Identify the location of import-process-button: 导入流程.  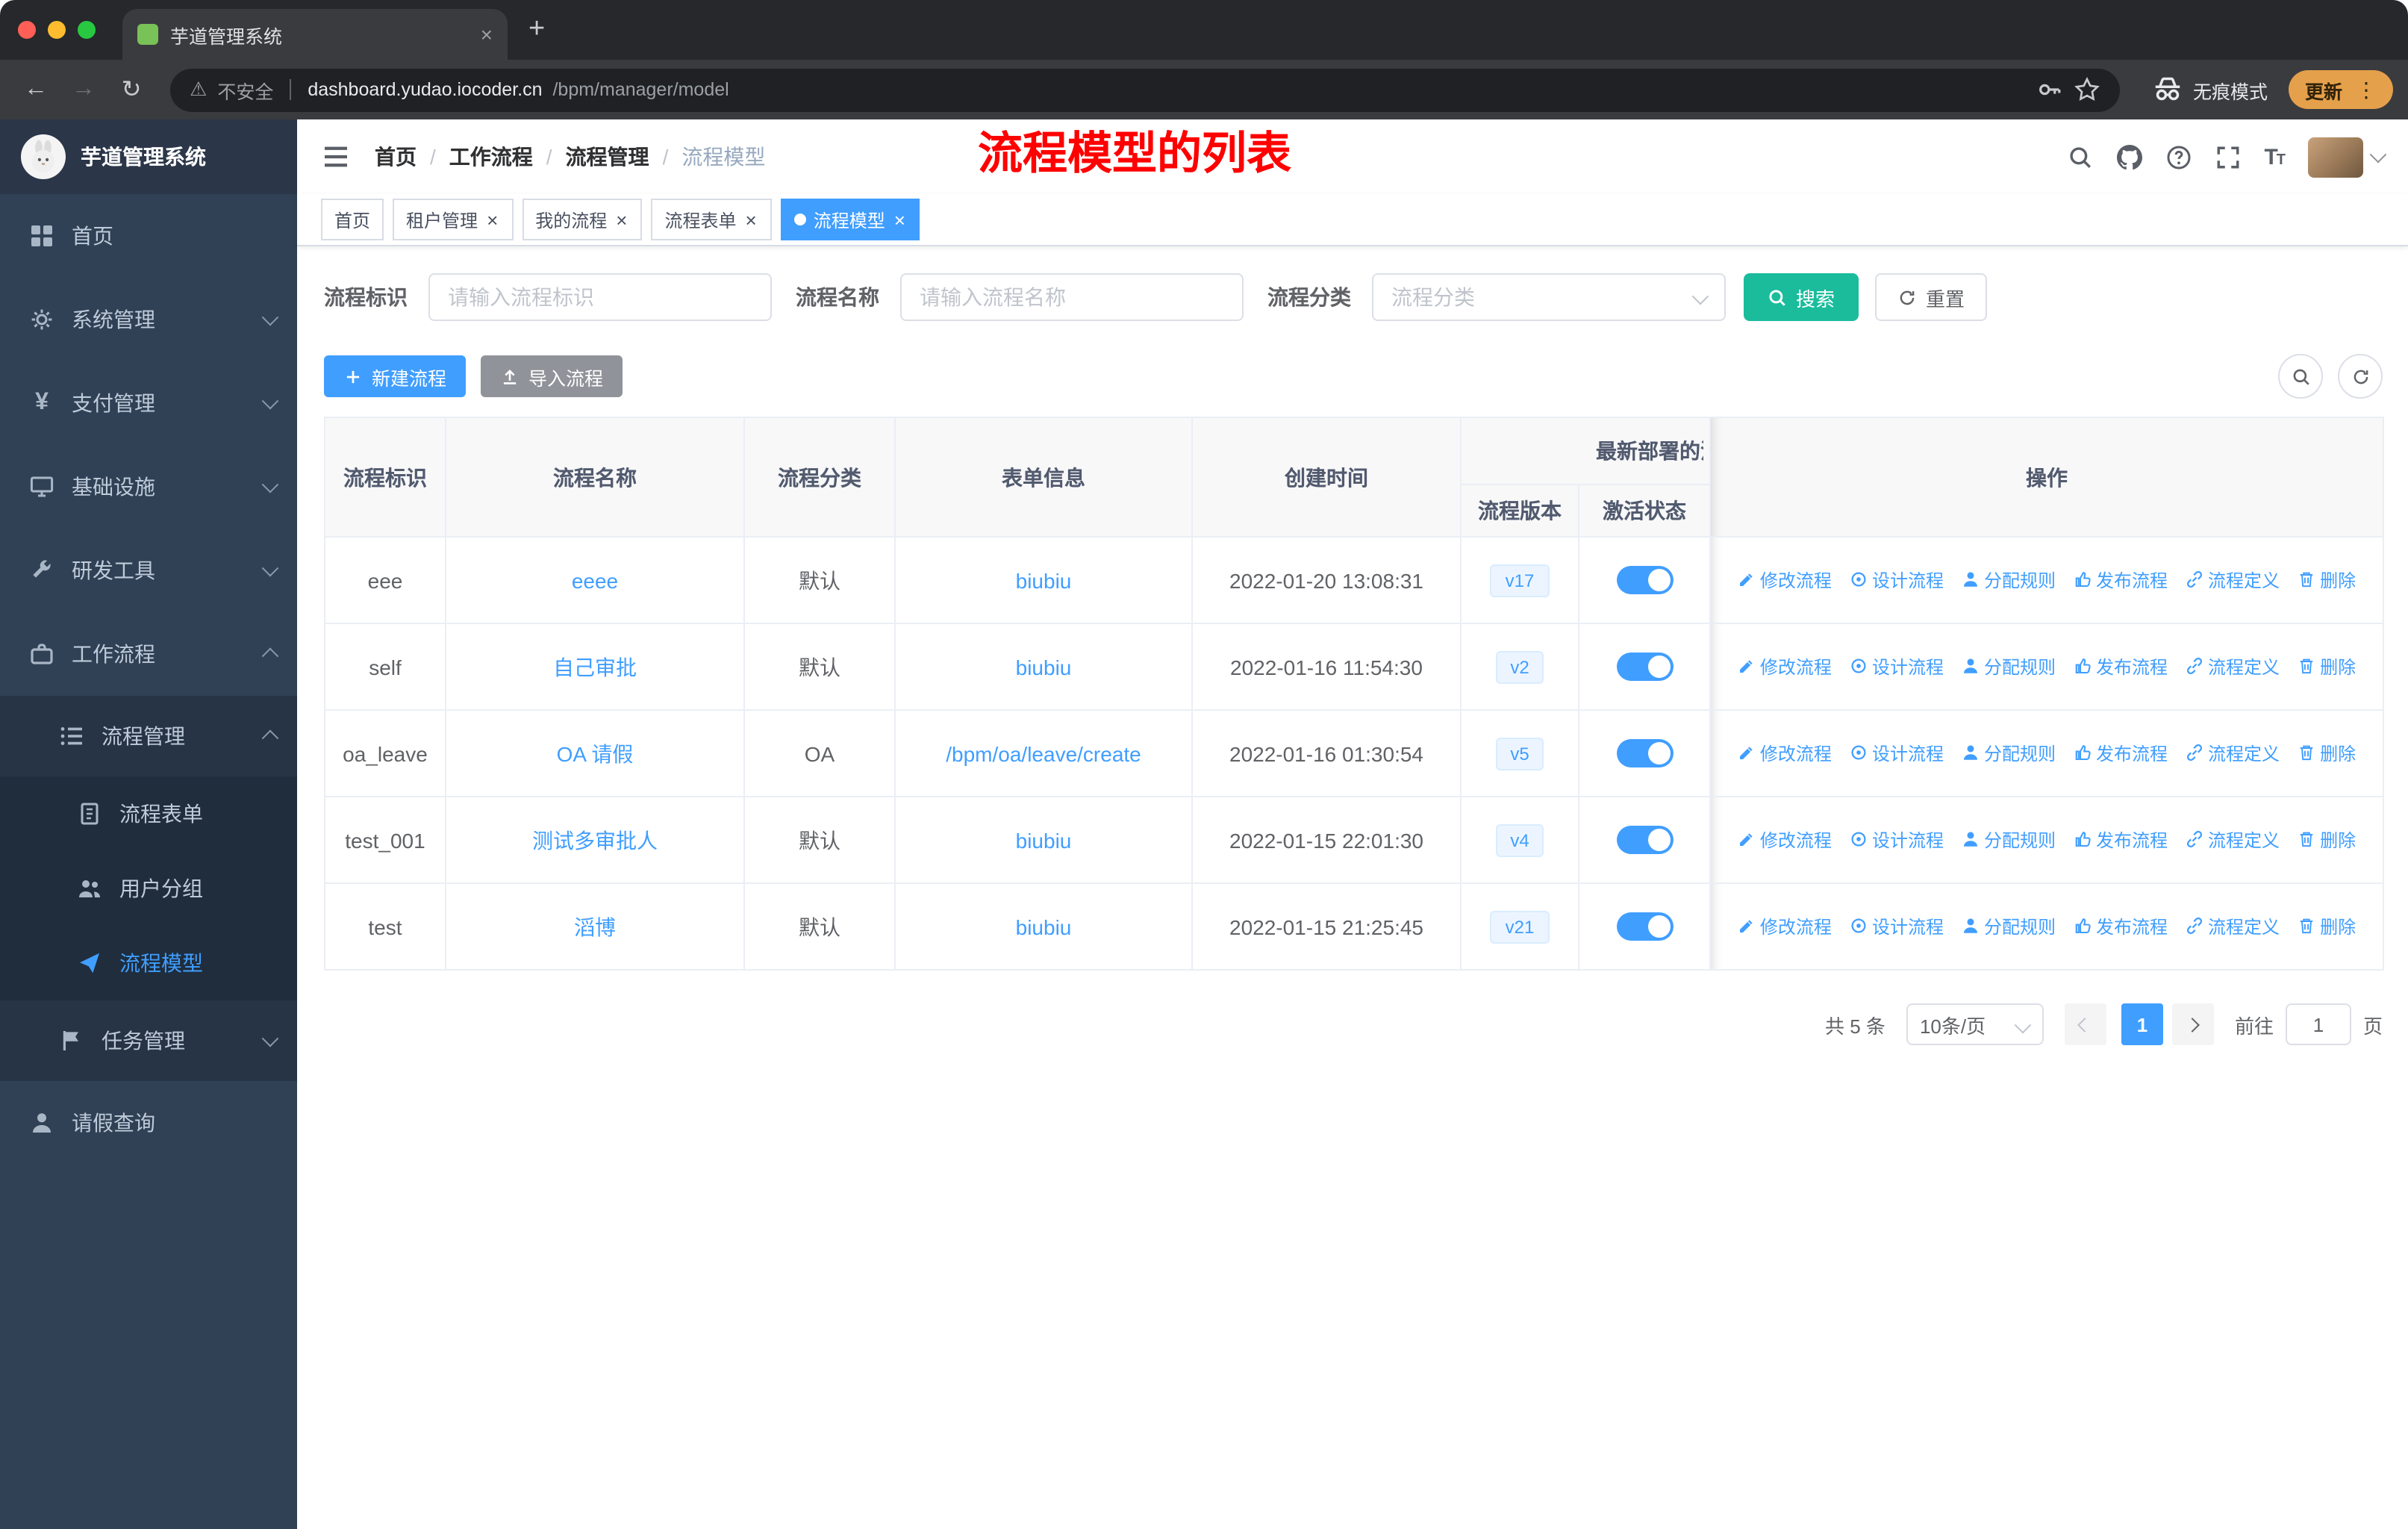
(552, 376).